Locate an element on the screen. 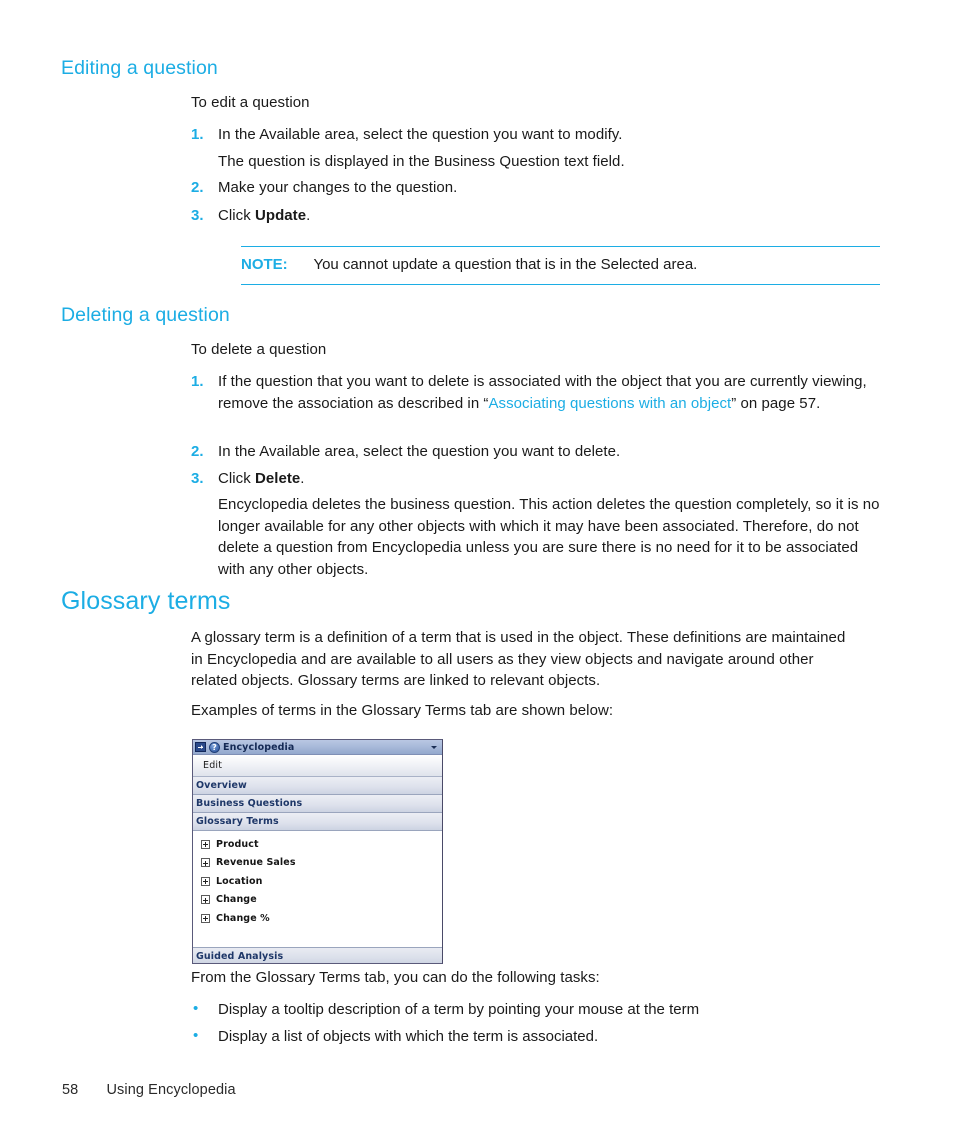 This screenshot has height=1145, width=954. editing-step-2-text: Make your changes to the question. is located at coordinates (338, 187).